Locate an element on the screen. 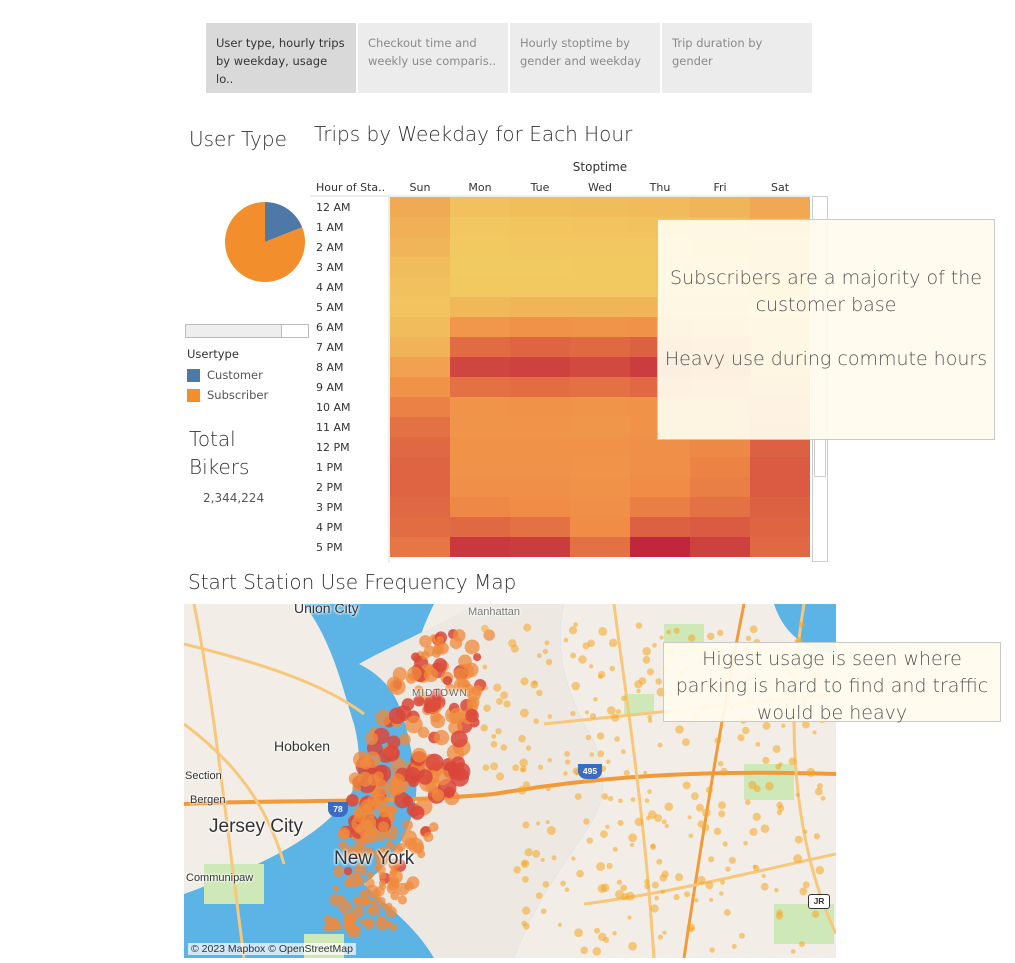  hour-label: 11 AM is located at coordinates (333, 427).